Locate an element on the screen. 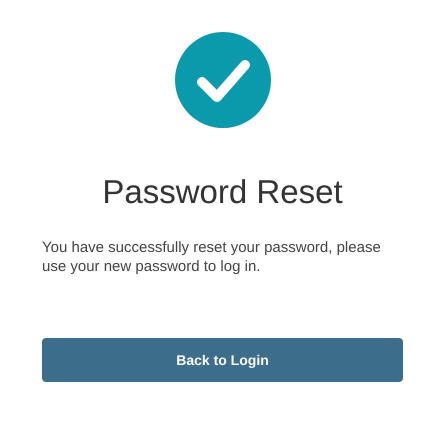 The height and width of the screenshot is (423, 445). success-message: You have successfully reset your password, please use your new password to log in. is located at coordinates (212, 257).